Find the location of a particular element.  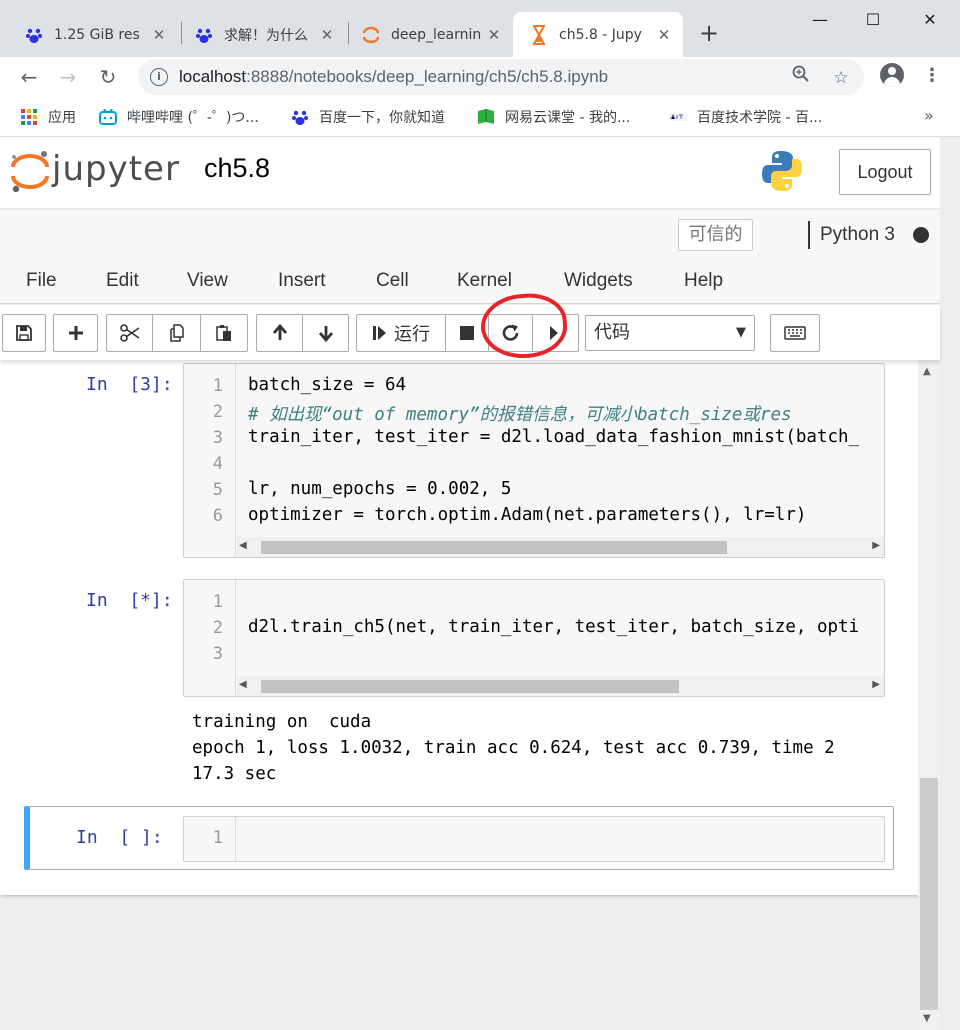

copy-button is located at coordinates (176, 333).